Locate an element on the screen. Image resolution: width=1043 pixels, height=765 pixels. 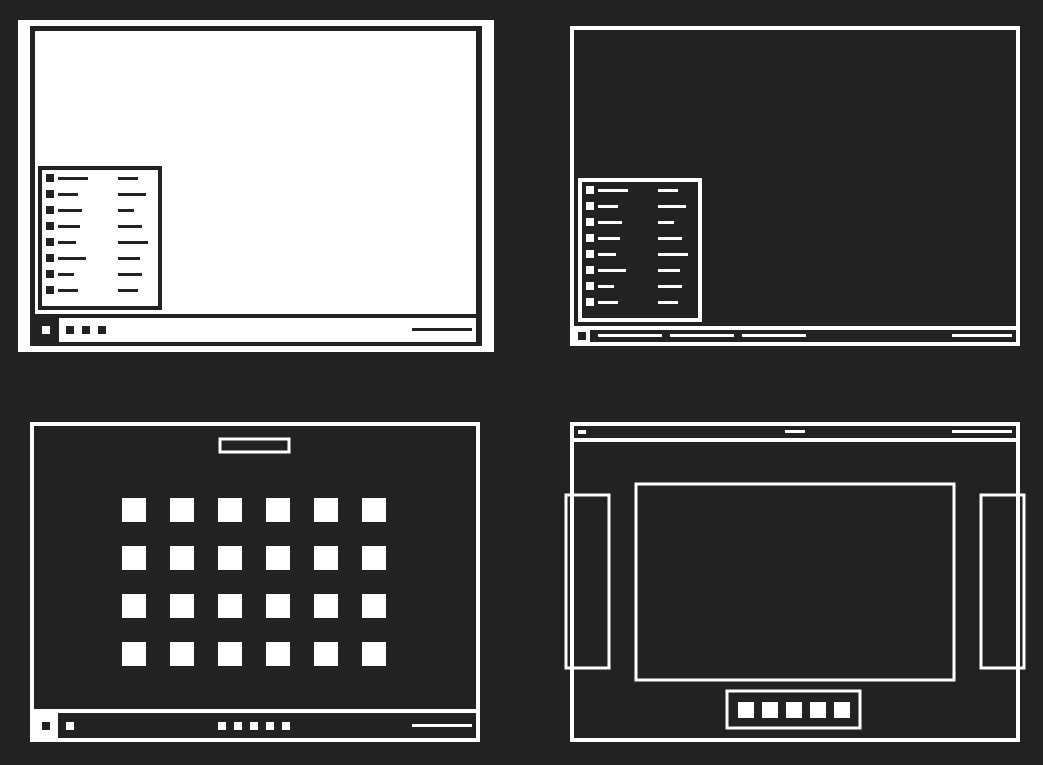
top-bar-center-label is located at coordinates (795, 431).